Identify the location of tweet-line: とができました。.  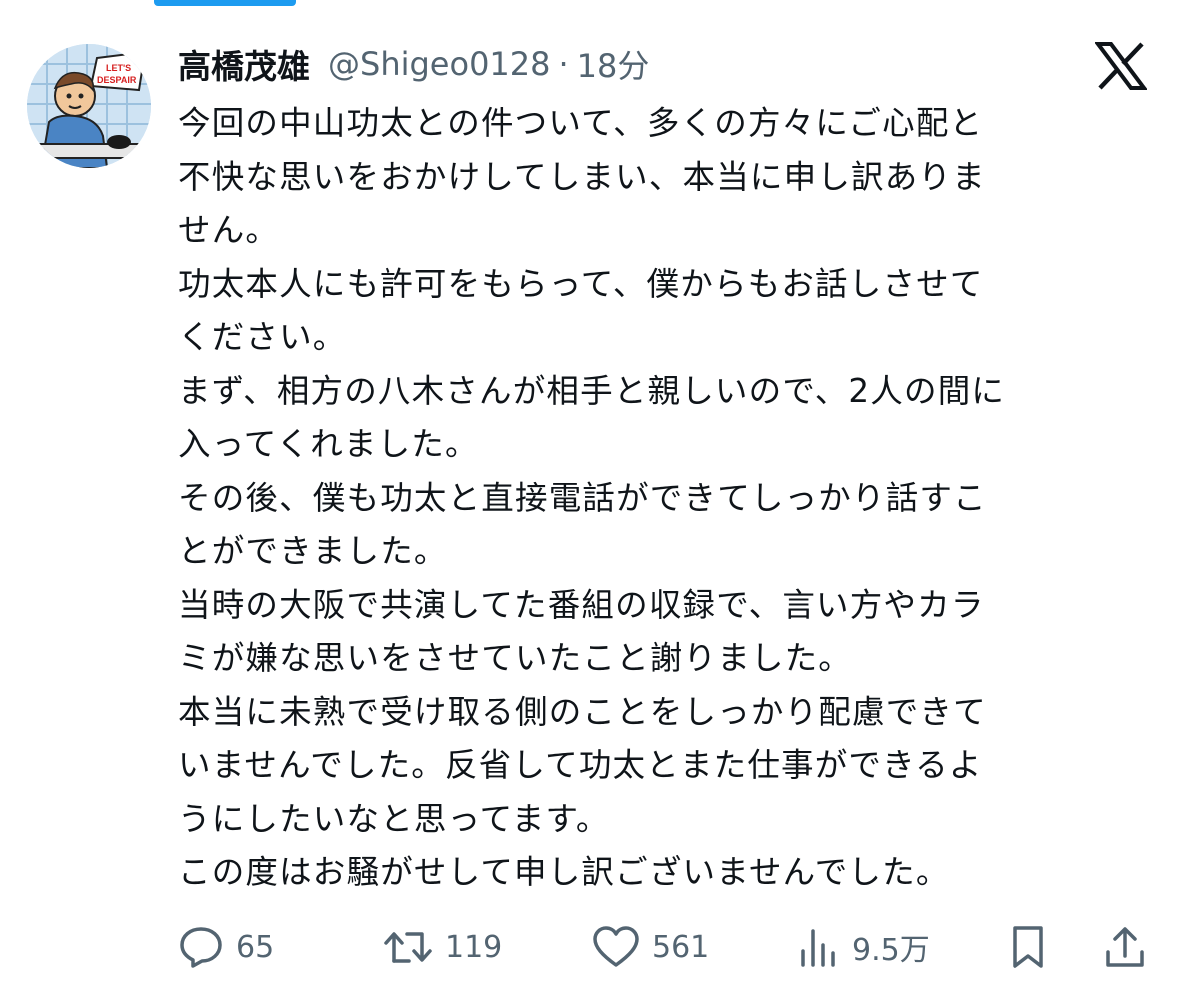
(313, 551).